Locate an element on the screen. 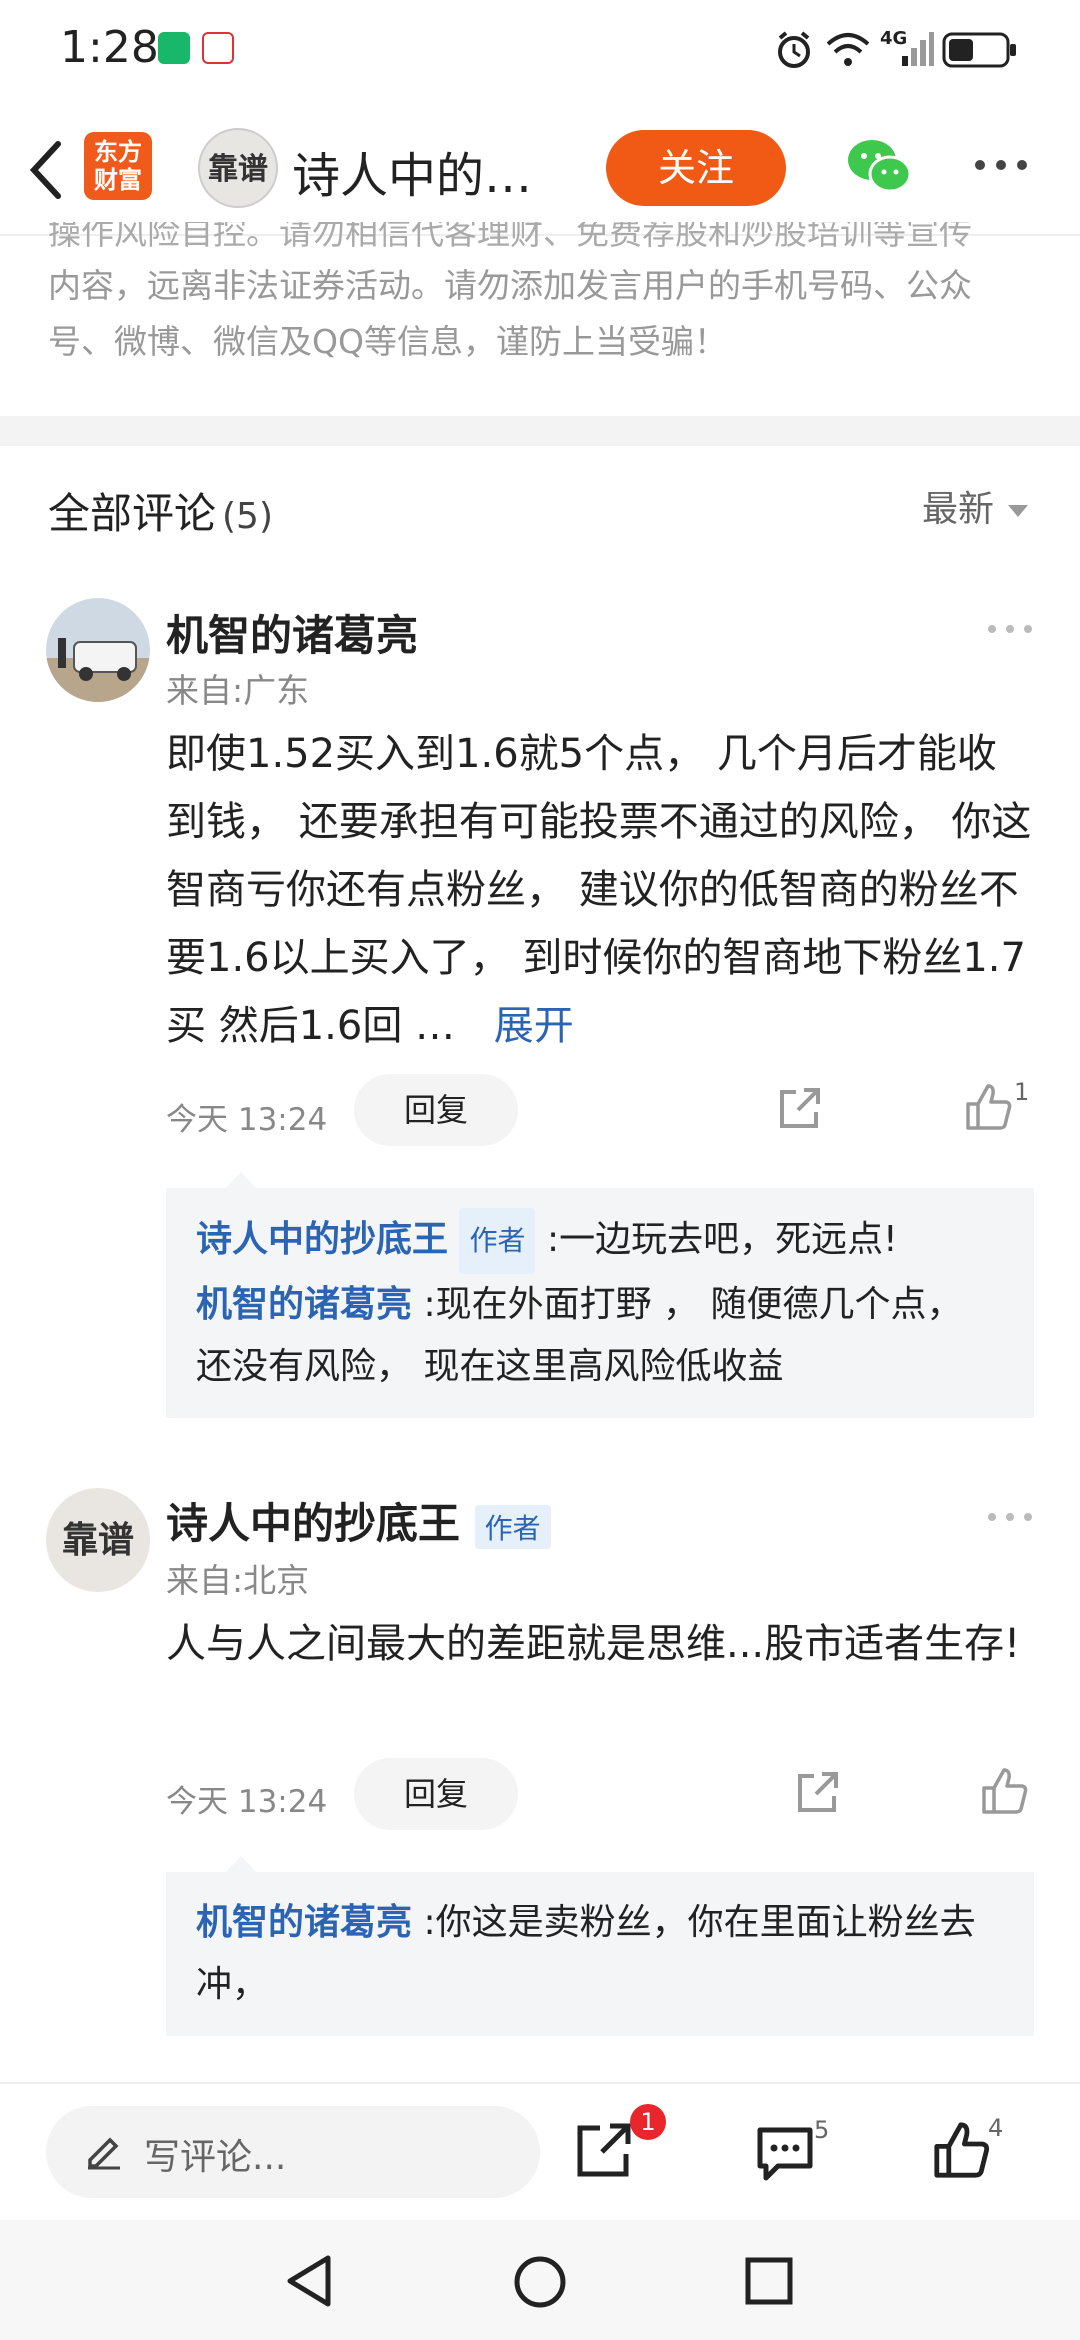 The width and height of the screenshot is (1080, 2340). huawei-app-icon is located at coordinates (218, 48).